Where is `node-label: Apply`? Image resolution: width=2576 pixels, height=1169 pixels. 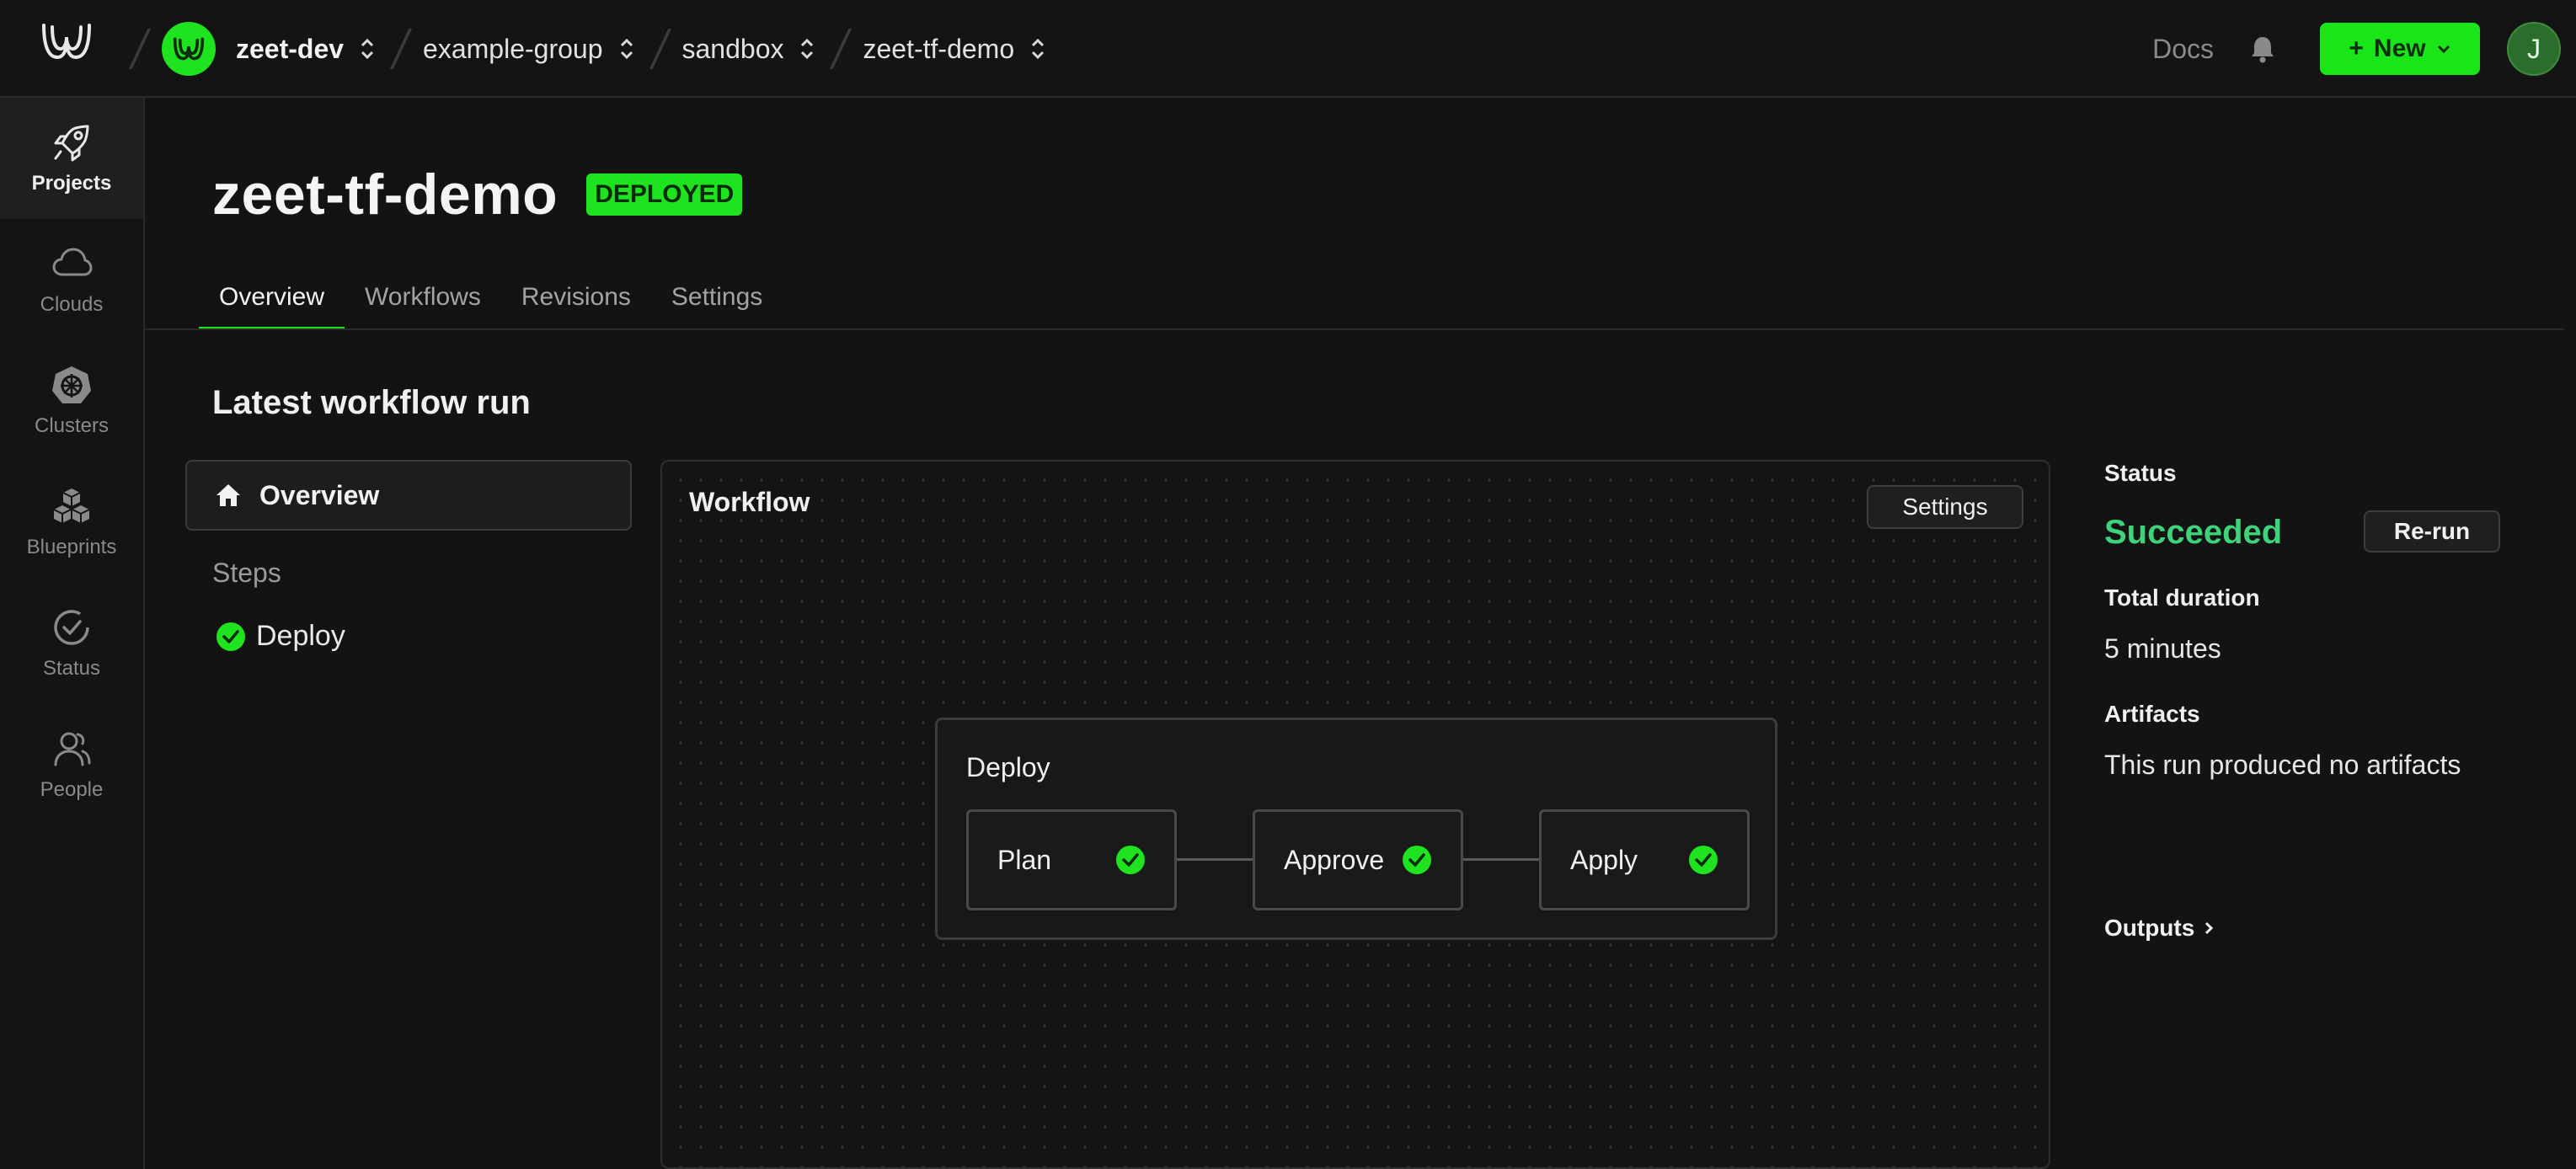
node-label: Apply is located at coordinates (1604, 859).